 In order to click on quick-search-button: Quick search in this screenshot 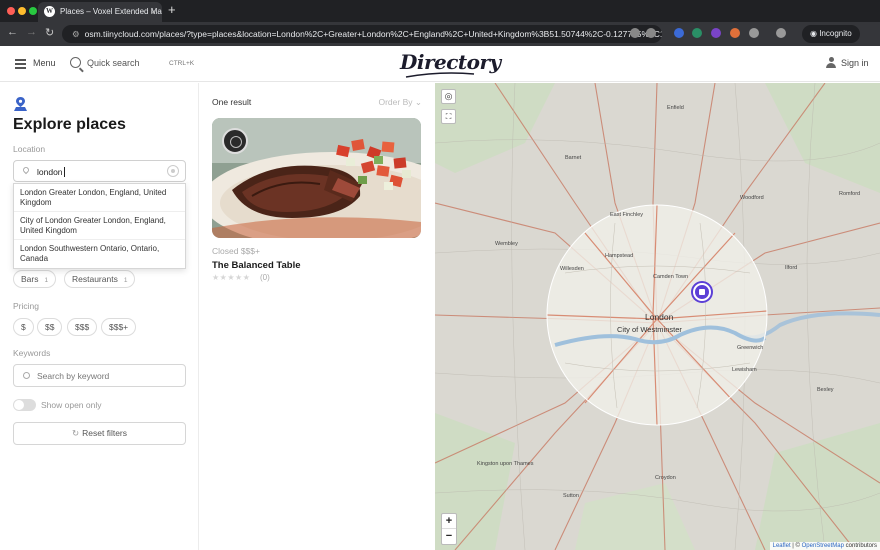, I will do `click(113, 63)`.